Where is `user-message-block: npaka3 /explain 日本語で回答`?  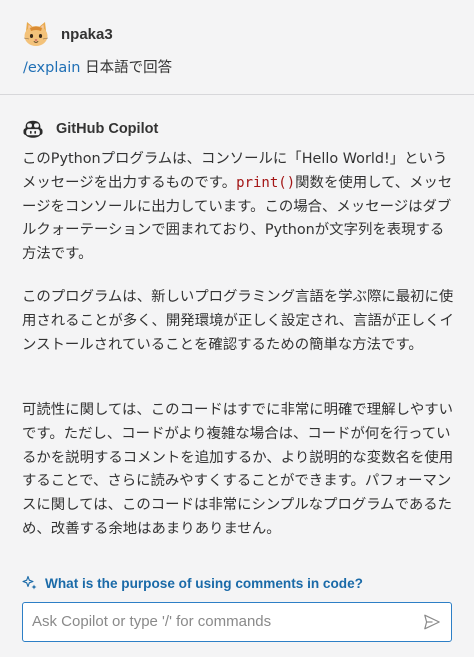 user-message-block: npaka3 /explain 日本語で回答 is located at coordinates (237, 47).